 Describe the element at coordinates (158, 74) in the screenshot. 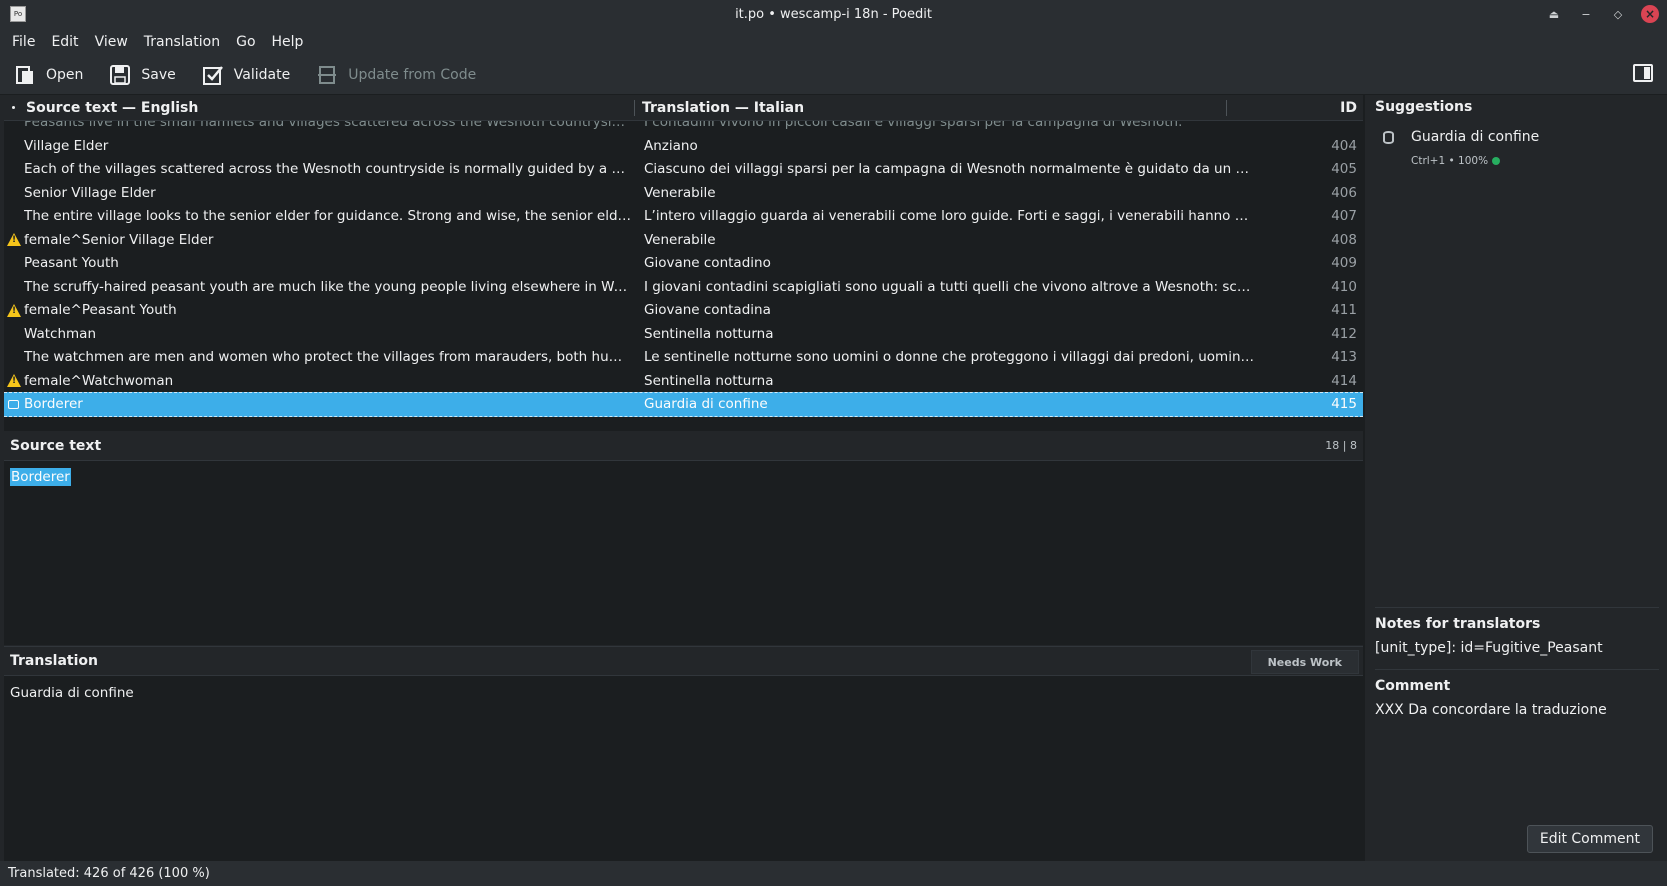

I see `save-label: Save` at that location.